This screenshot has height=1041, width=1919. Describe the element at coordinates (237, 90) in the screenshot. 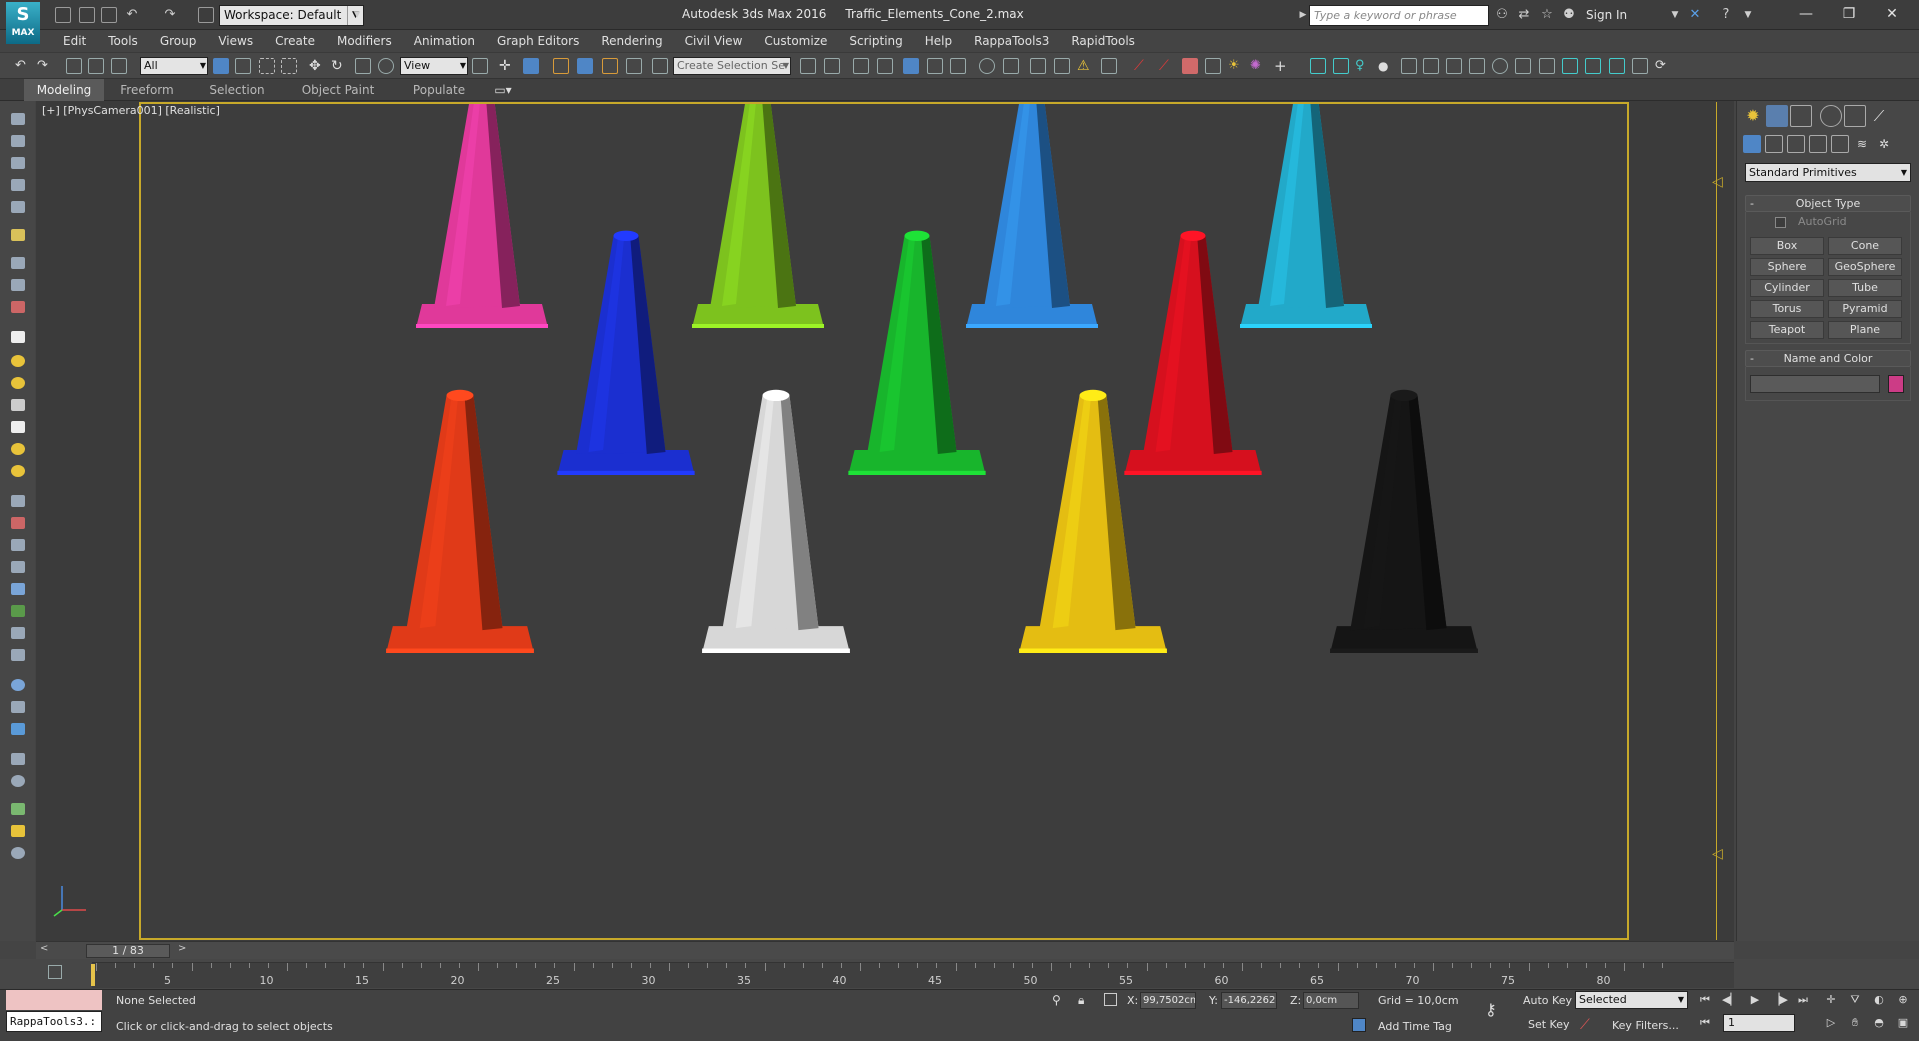

I see `tab-selection: Selection` at that location.